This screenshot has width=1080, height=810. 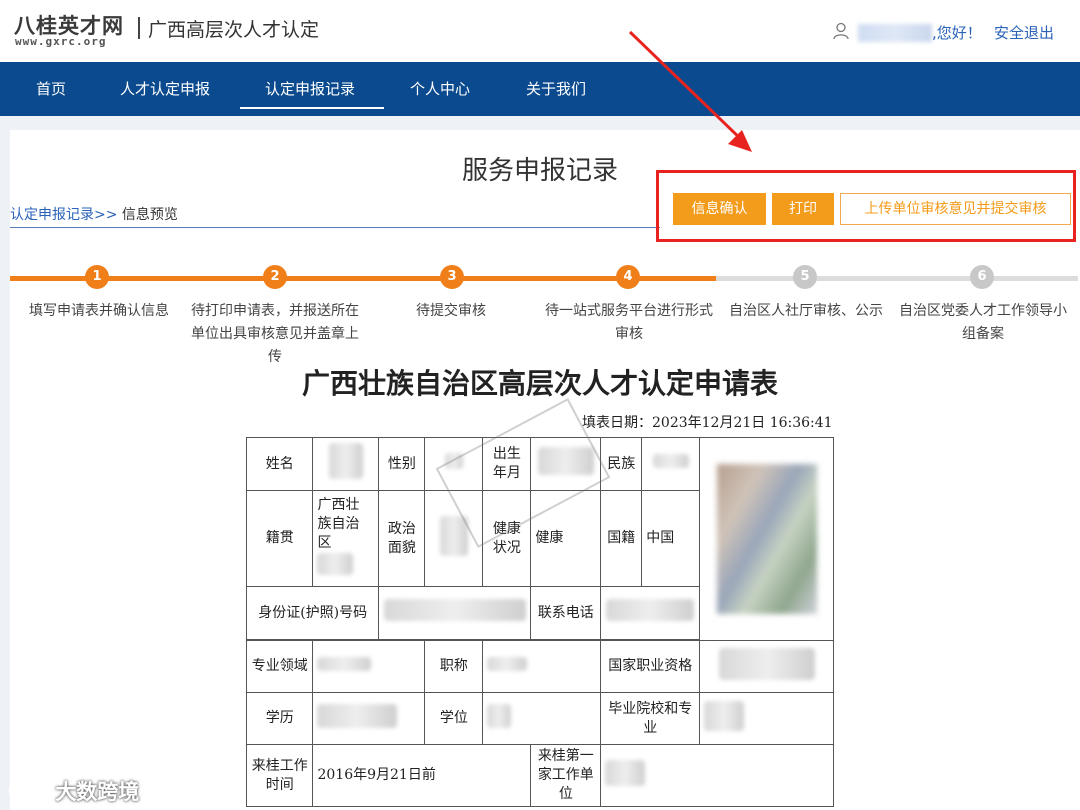 What do you see at coordinates (363, 278) in the screenshot?
I see `progress-track-done` at bounding box center [363, 278].